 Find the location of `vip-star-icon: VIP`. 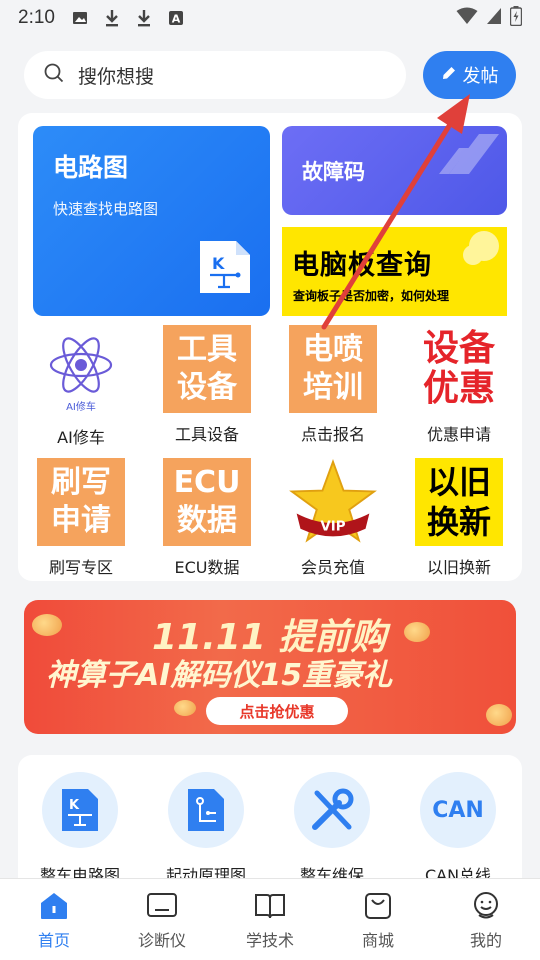

vip-star-icon: VIP is located at coordinates (333, 502).